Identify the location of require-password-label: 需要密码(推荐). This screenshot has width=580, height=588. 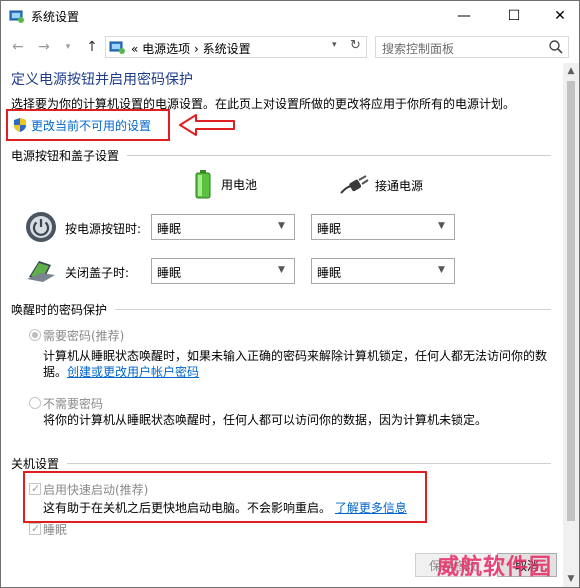
(84, 336).